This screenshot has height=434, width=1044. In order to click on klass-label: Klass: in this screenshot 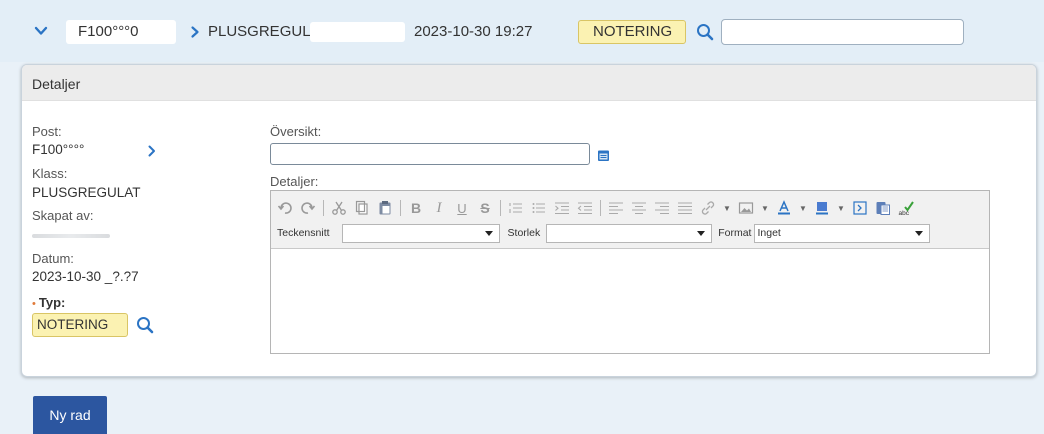, I will do `click(50, 173)`.